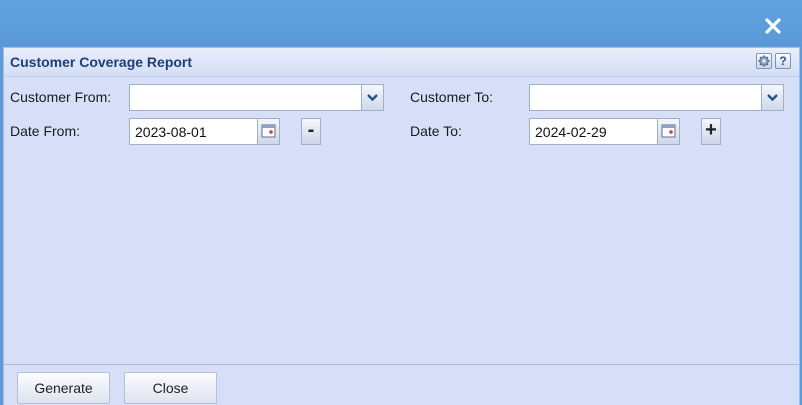 This screenshot has height=405, width=802. I want to click on date-to-calendar-button, so click(668, 131).